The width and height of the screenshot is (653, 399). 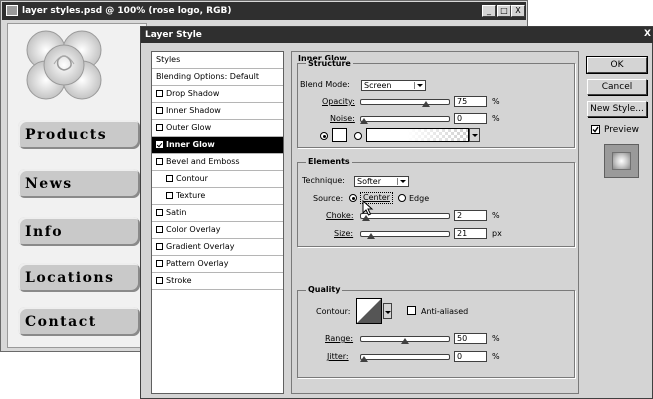 What do you see at coordinates (496, 338) in the screenshot?
I see `range-unit: %` at bounding box center [496, 338].